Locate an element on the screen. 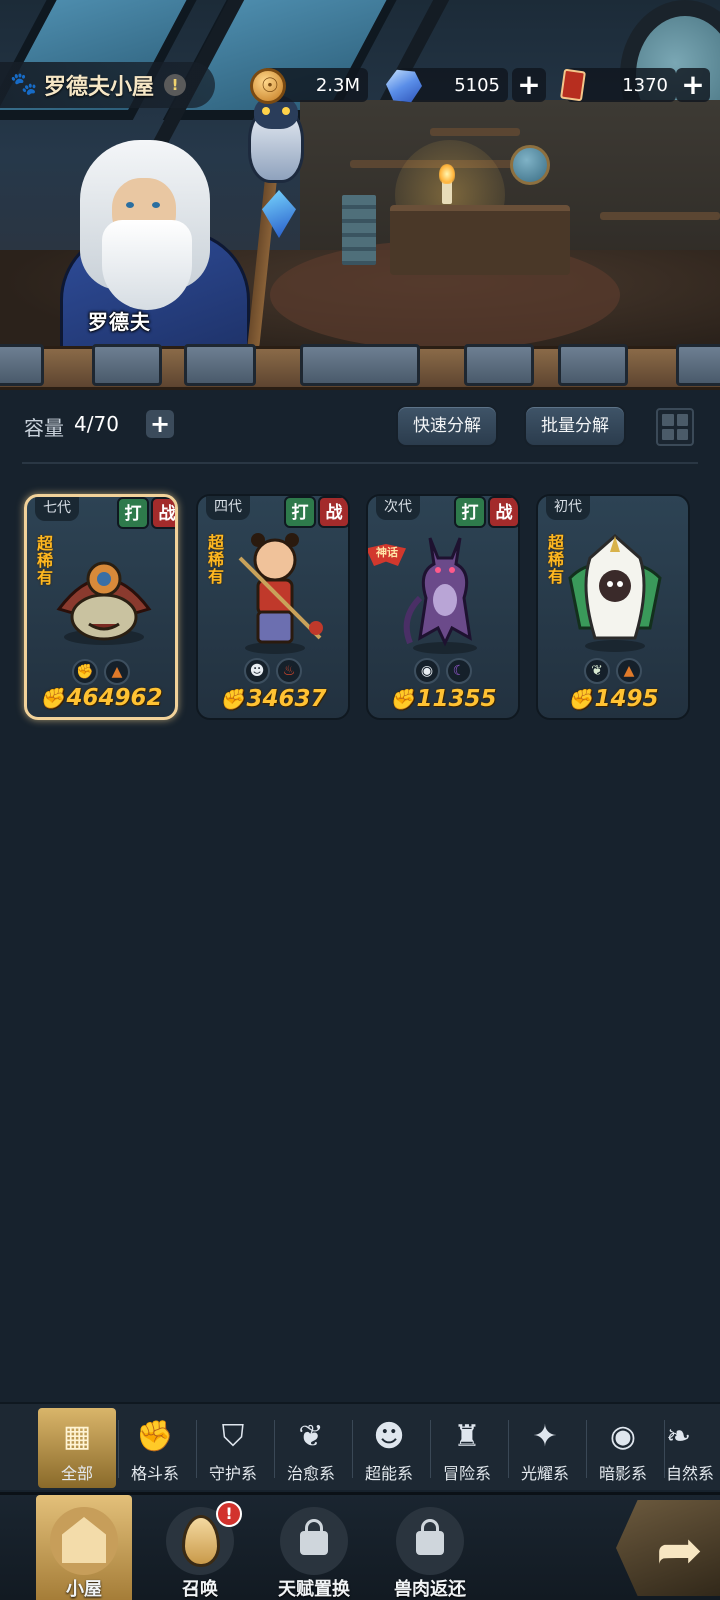  filter-radiant: ✦ 光耀系 is located at coordinates (545, 1448).